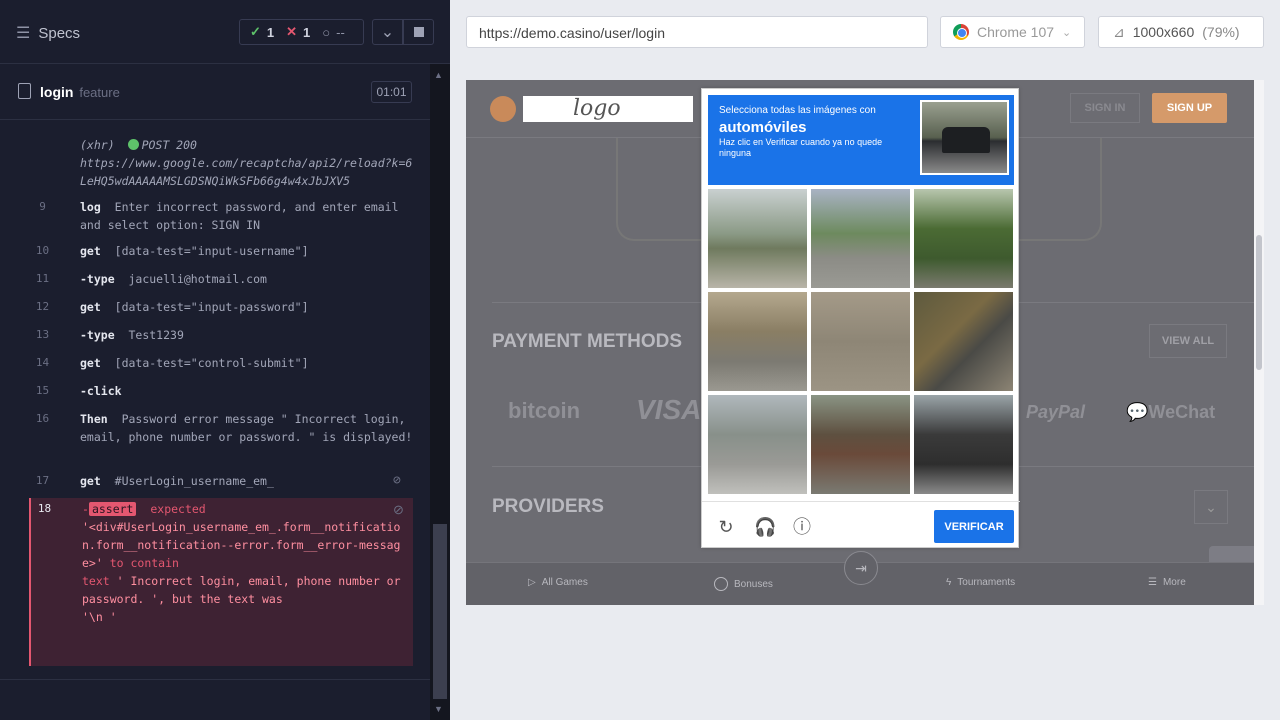  I want to click on scroll-down-icon: ▼, so click(438, 709).